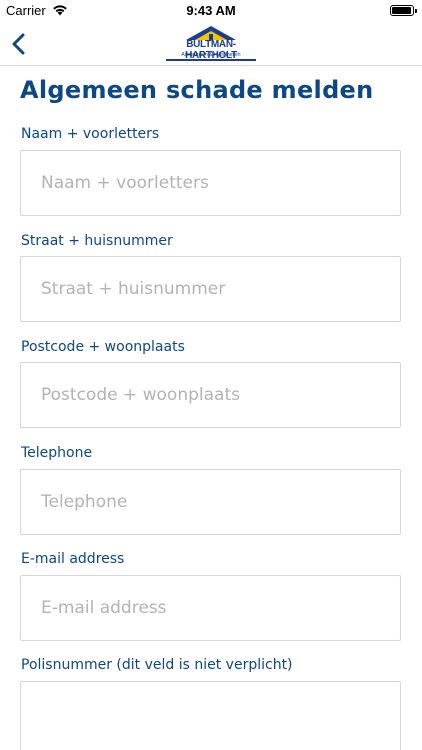 This screenshot has width=422, height=750. Describe the element at coordinates (211, 33) in the screenshot. I see `house-roof-icon` at that location.